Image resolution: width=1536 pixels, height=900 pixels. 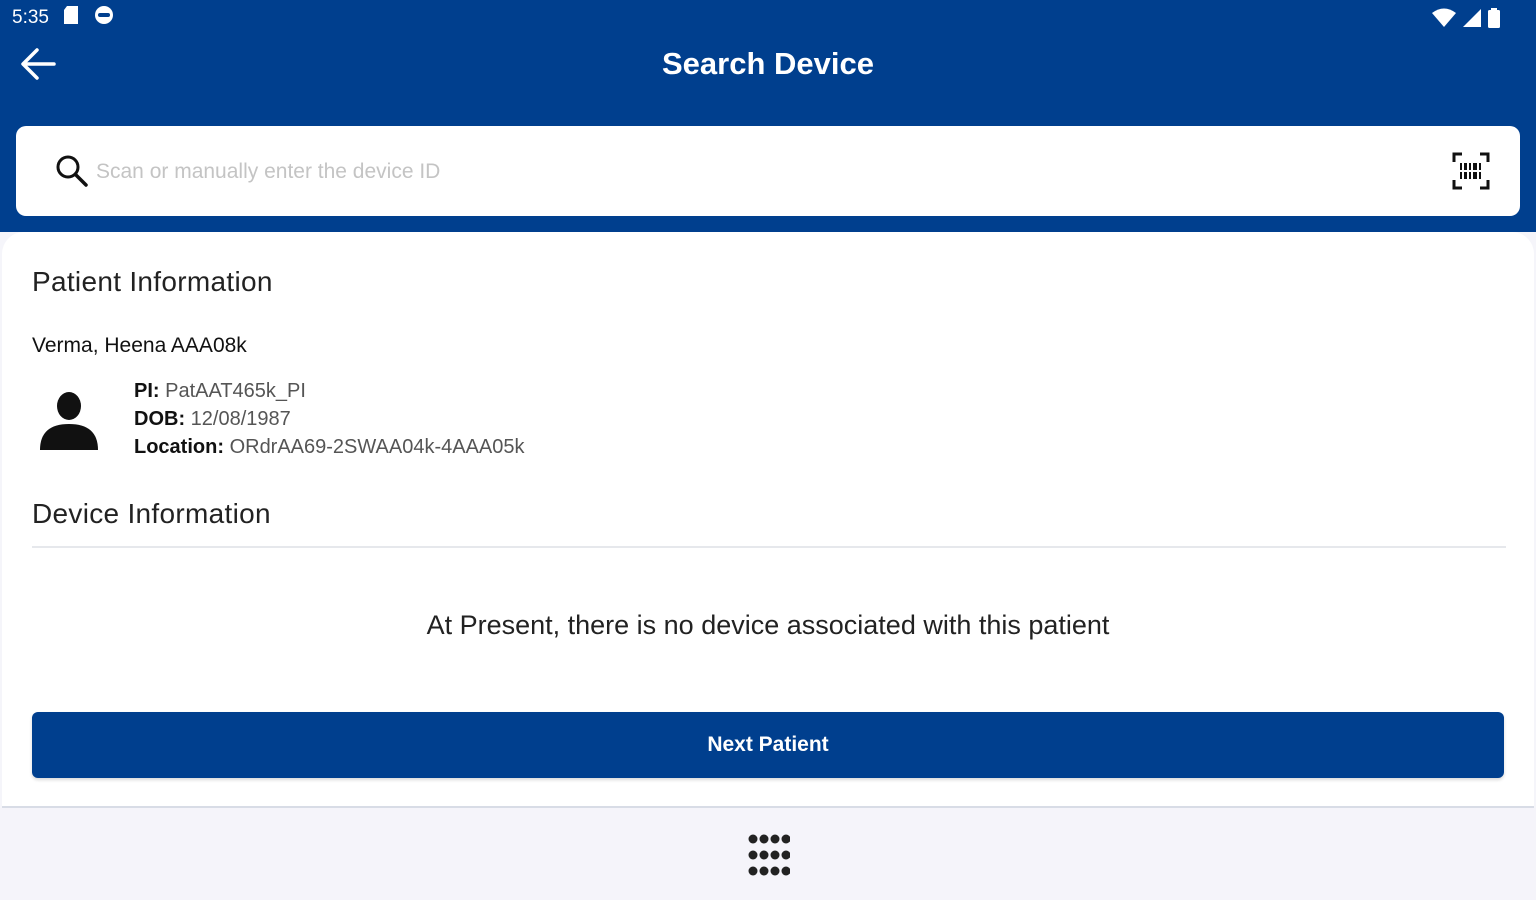 What do you see at coordinates (69, 423) in the screenshot?
I see `person-icon` at bounding box center [69, 423].